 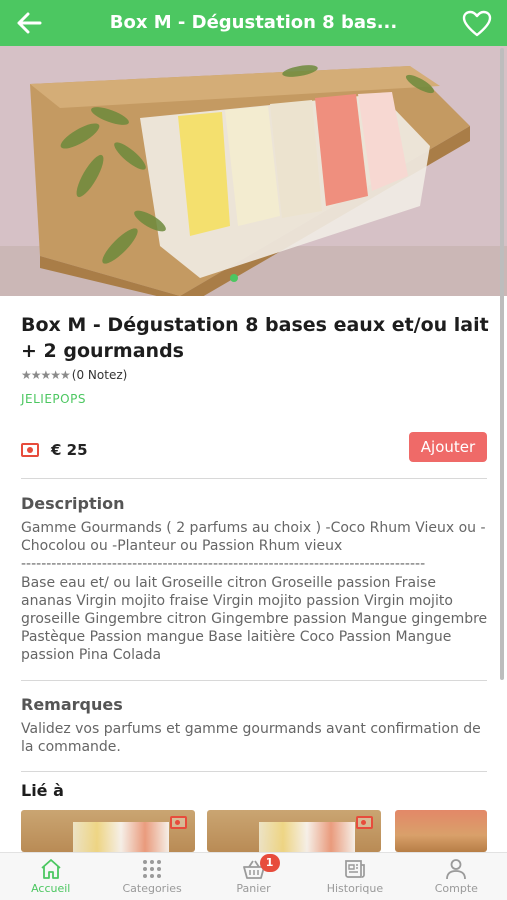 I want to click on arrow-left-icon, so click(x=29, y=23).